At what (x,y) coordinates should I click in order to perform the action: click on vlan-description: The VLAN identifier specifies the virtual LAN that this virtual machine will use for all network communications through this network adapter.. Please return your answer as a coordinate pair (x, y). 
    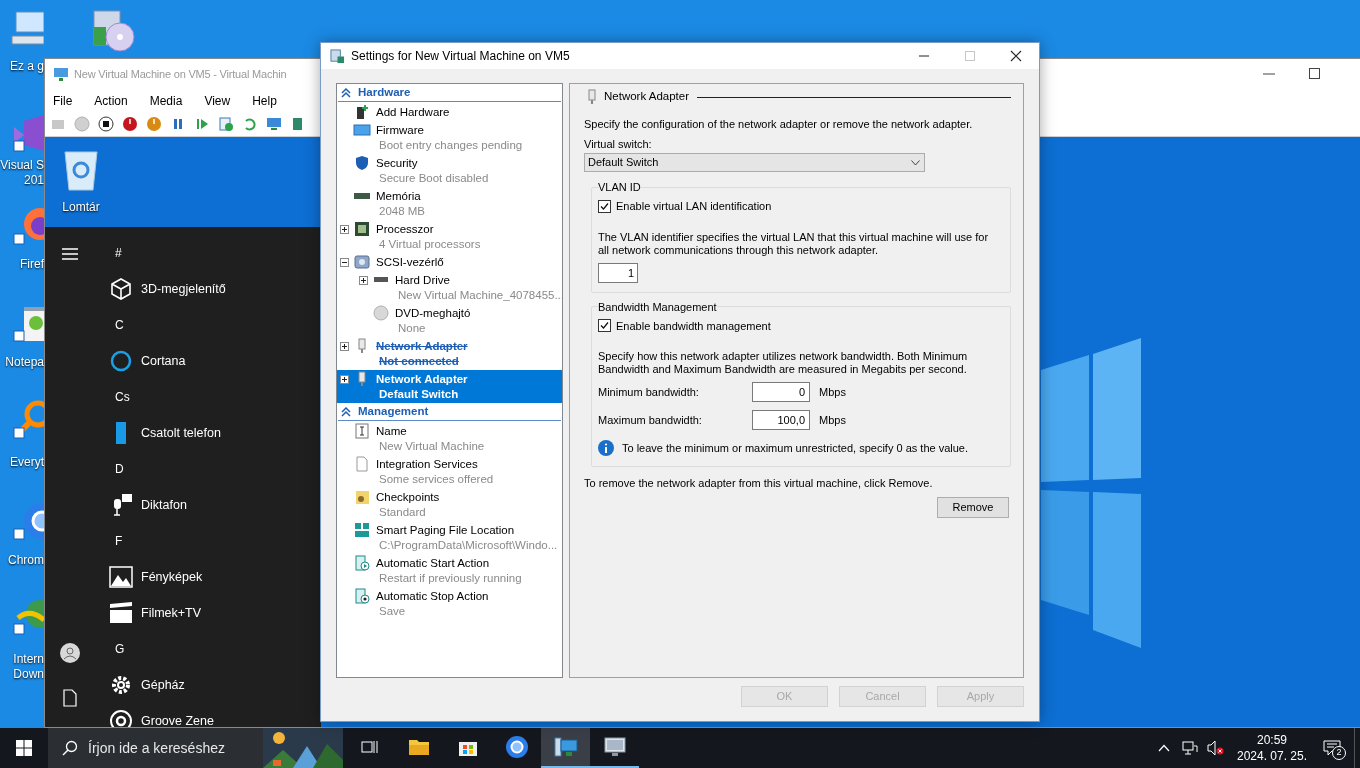
    Looking at the image, I should click on (794, 243).